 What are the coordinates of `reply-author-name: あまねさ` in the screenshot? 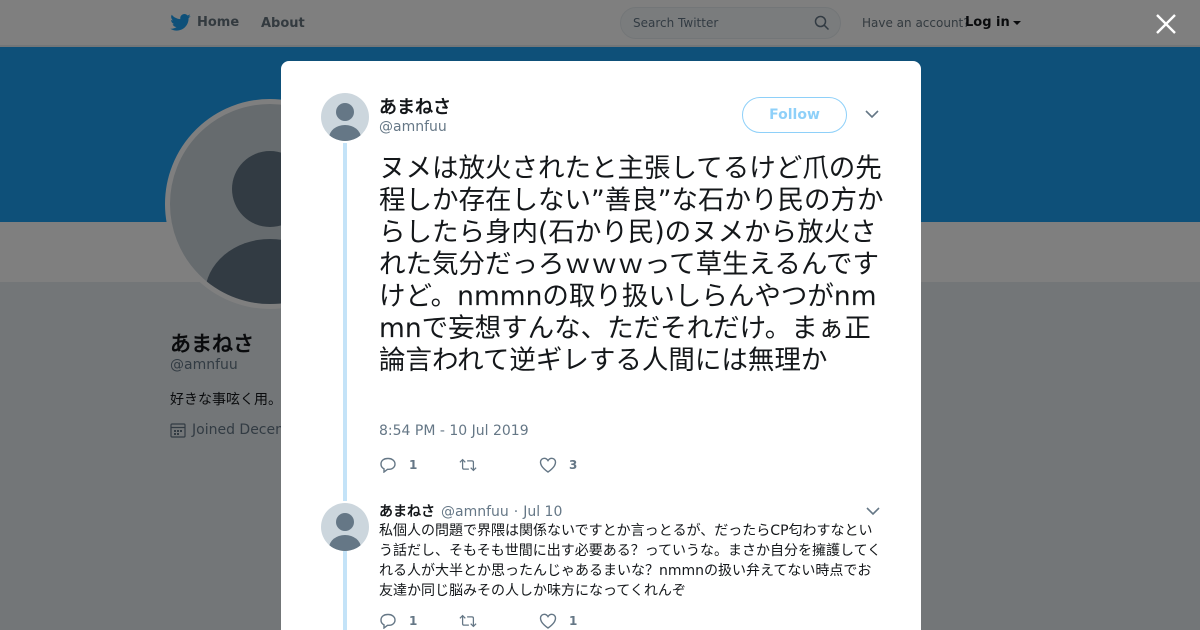 It's located at (407, 511).